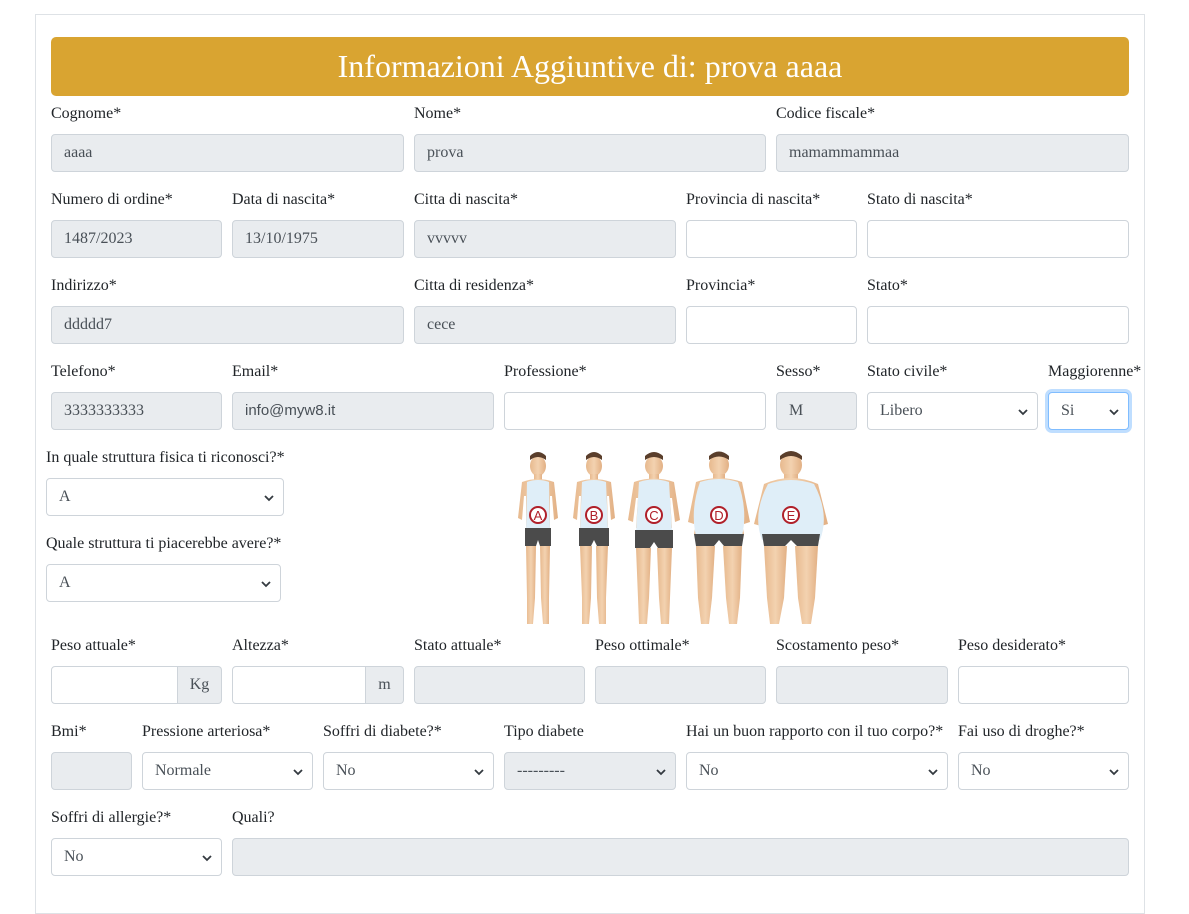 Image resolution: width=1189 pixels, height=914 pixels. I want to click on peso-attuale-field, so click(114, 685).